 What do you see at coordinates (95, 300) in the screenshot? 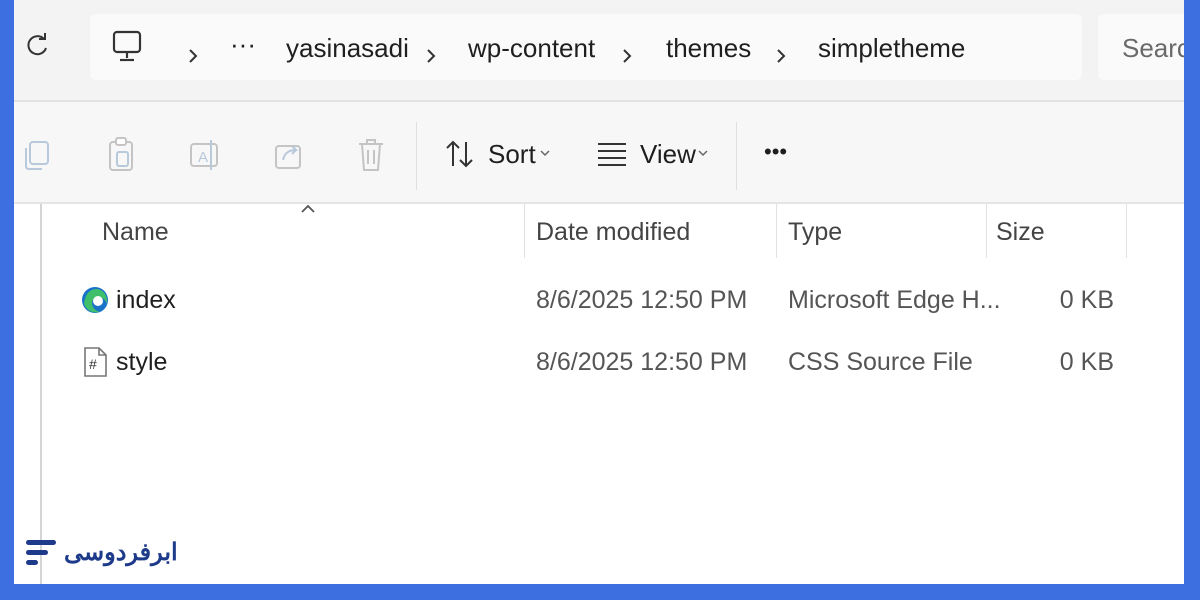
I see `edge-html-icon` at bounding box center [95, 300].